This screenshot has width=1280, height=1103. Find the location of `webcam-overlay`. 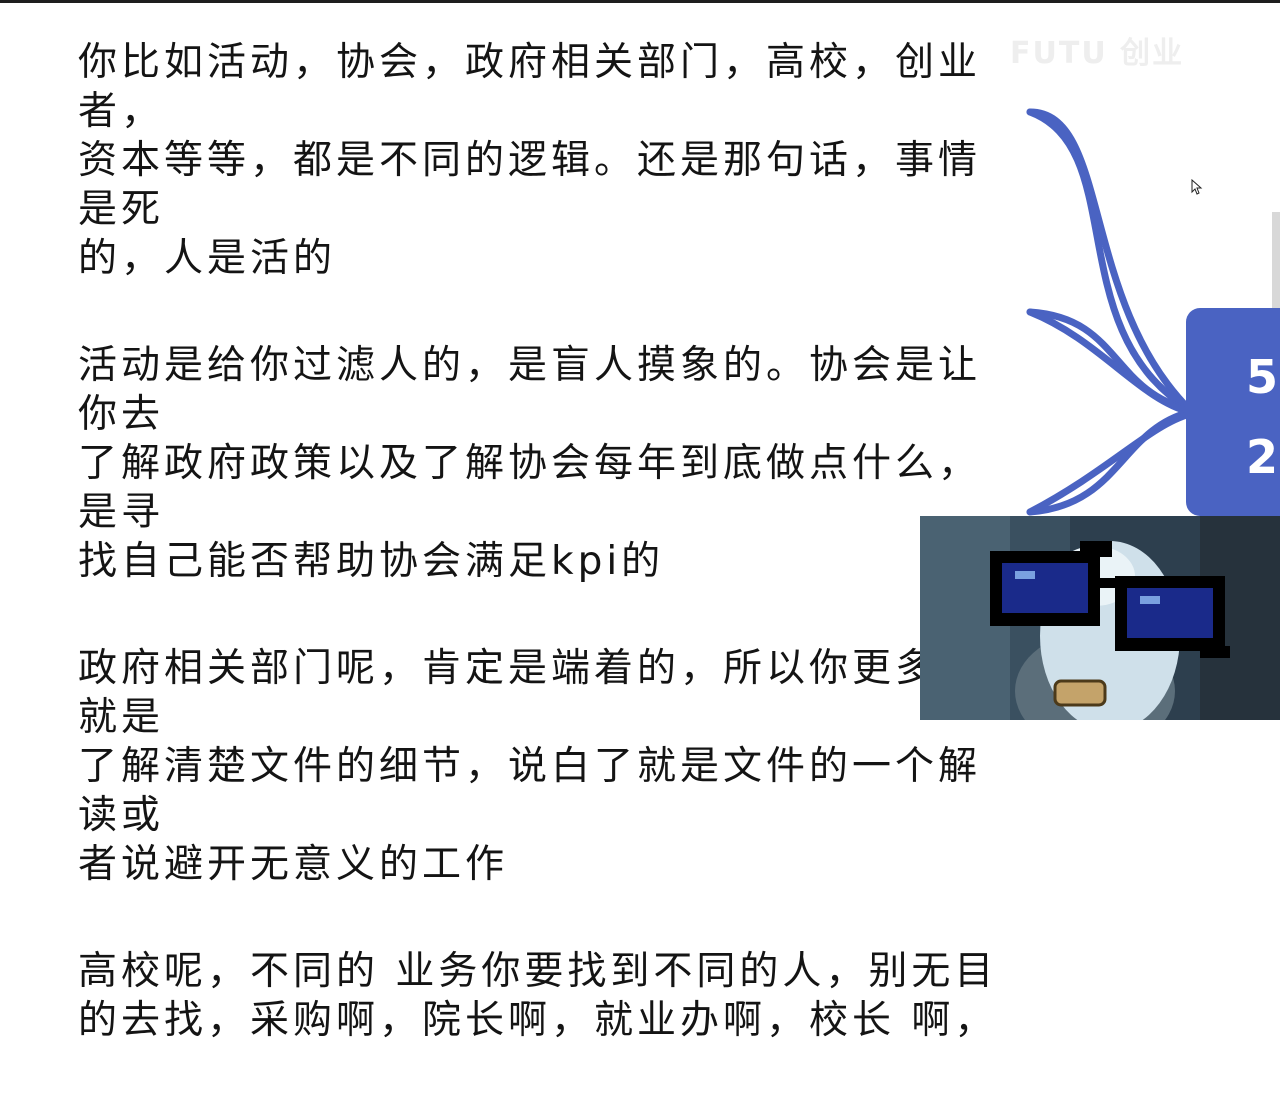

webcam-overlay is located at coordinates (1100, 618).